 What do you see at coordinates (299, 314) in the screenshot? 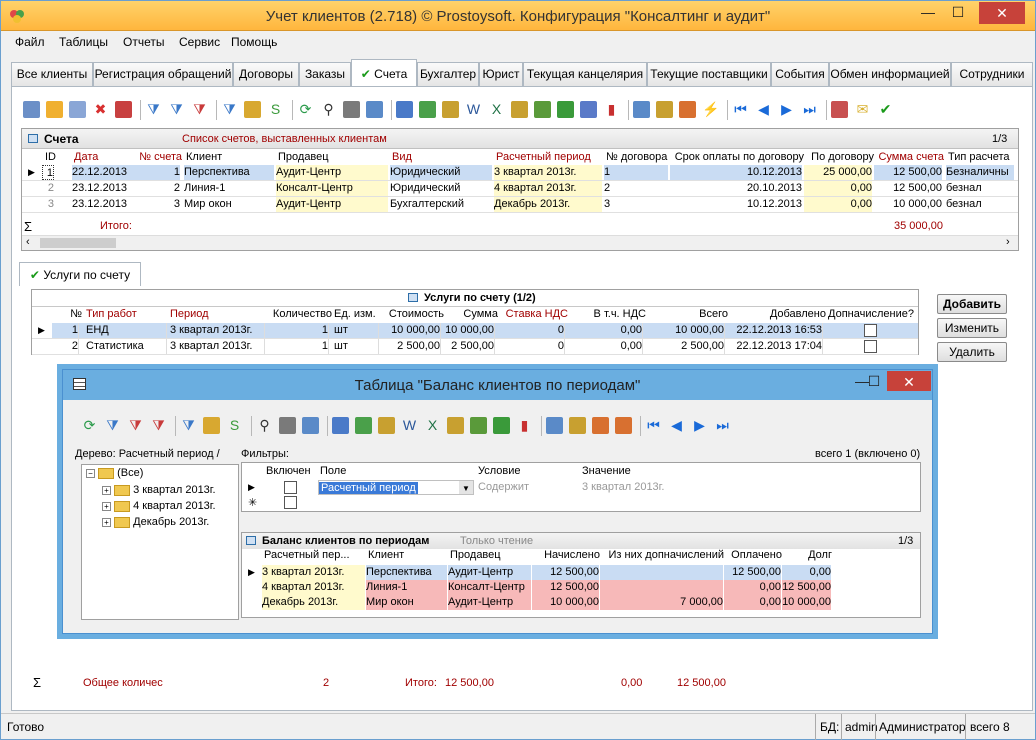
I see `services-col-header: Количество` at bounding box center [299, 314].